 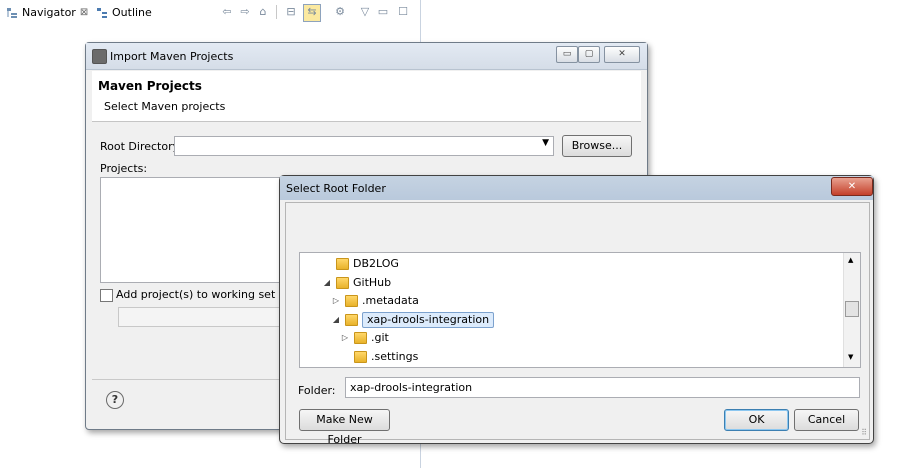 I want to click on home-icon: ⌂, so click(x=263, y=12).